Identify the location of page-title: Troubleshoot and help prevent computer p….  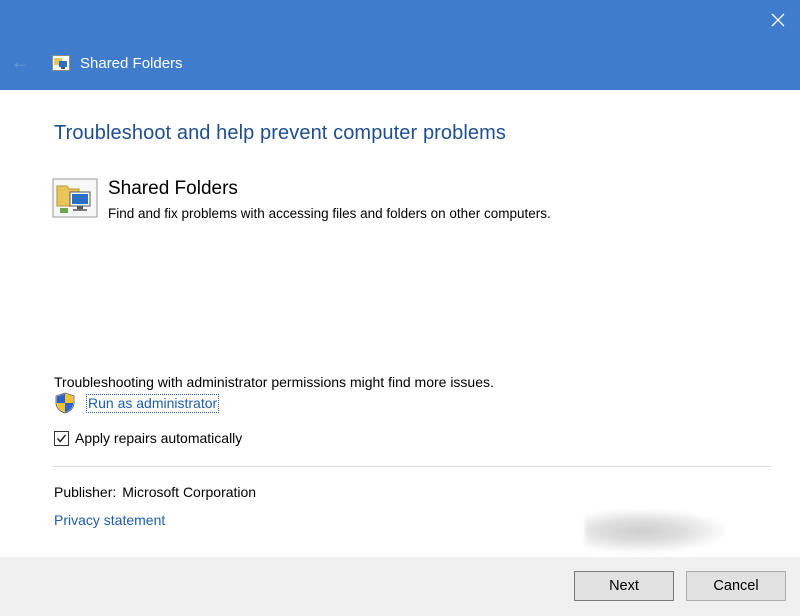
(280, 133).